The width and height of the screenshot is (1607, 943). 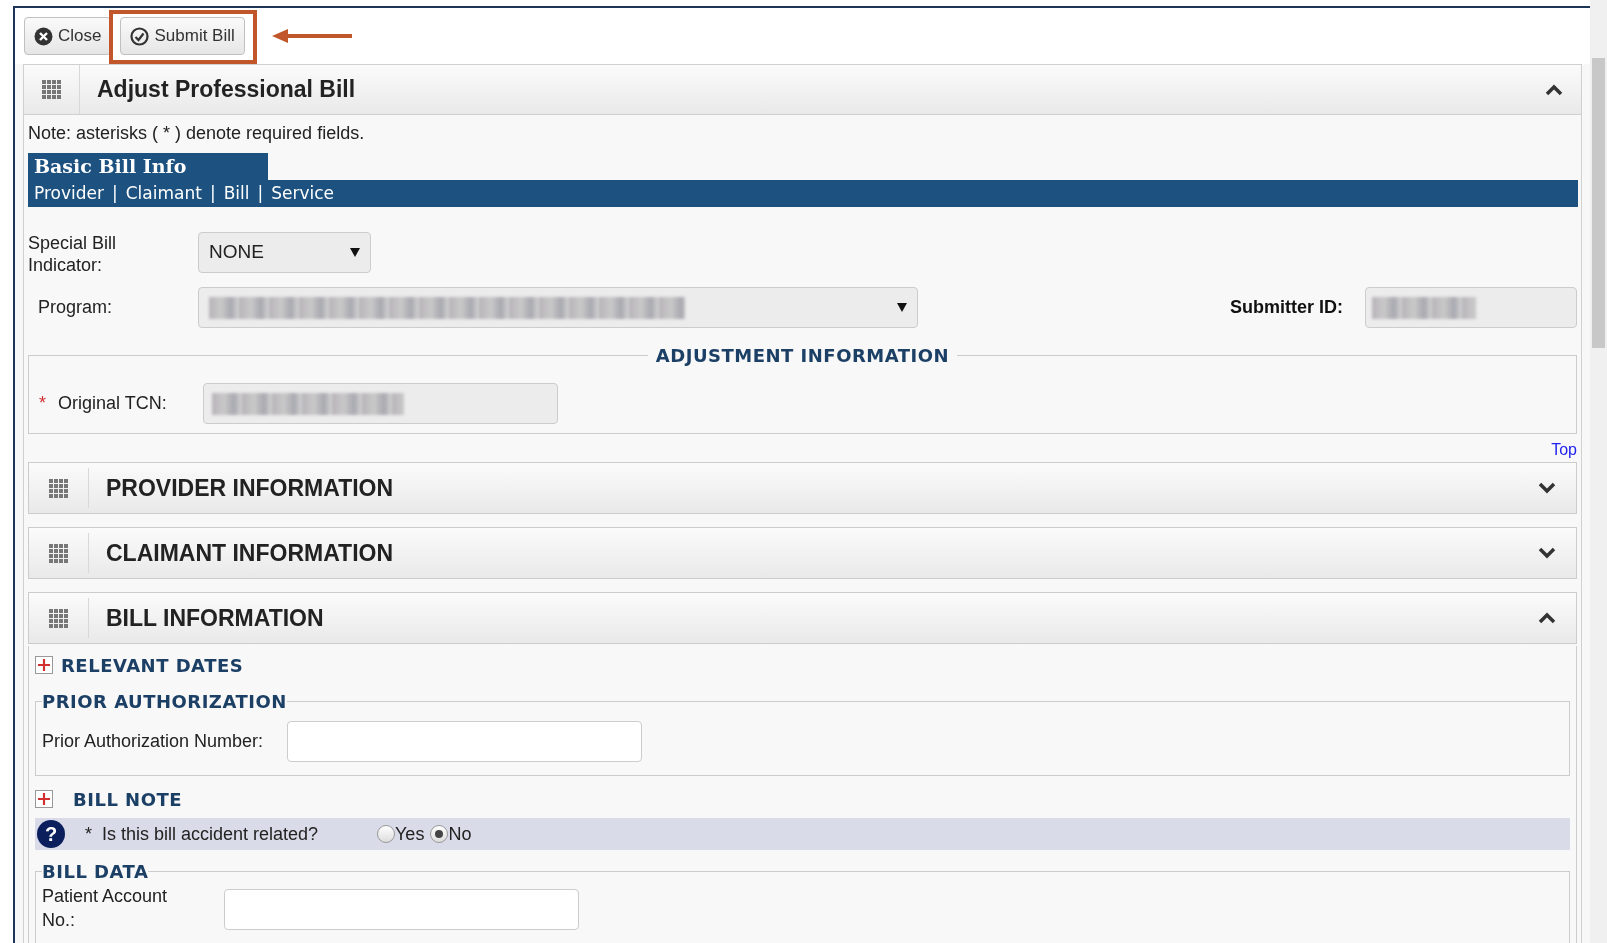 What do you see at coordinates (68, 36) in the screenshot?
I see `close-button: Close` at bounding box center [68, 36].